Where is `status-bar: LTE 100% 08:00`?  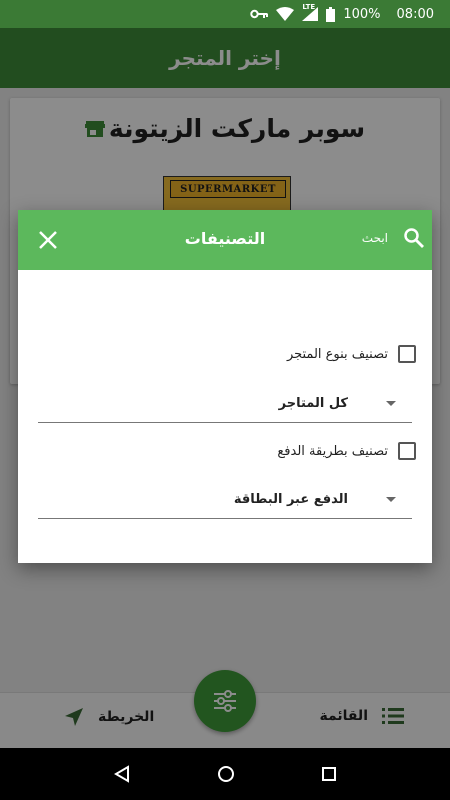 status-bar: LTE 100% 08:00 is located at coordinates (225, 14).